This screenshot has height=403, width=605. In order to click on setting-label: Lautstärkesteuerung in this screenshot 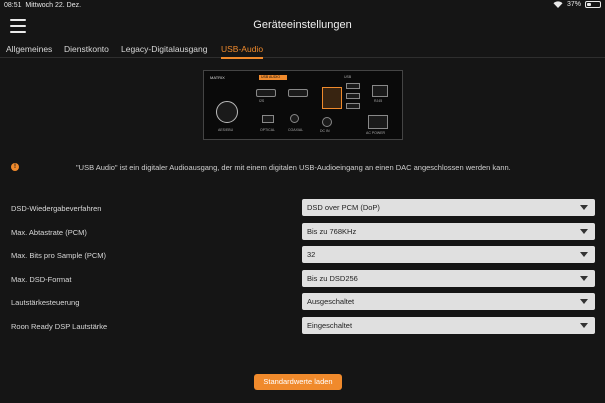, I will do `click(45, 302)`.